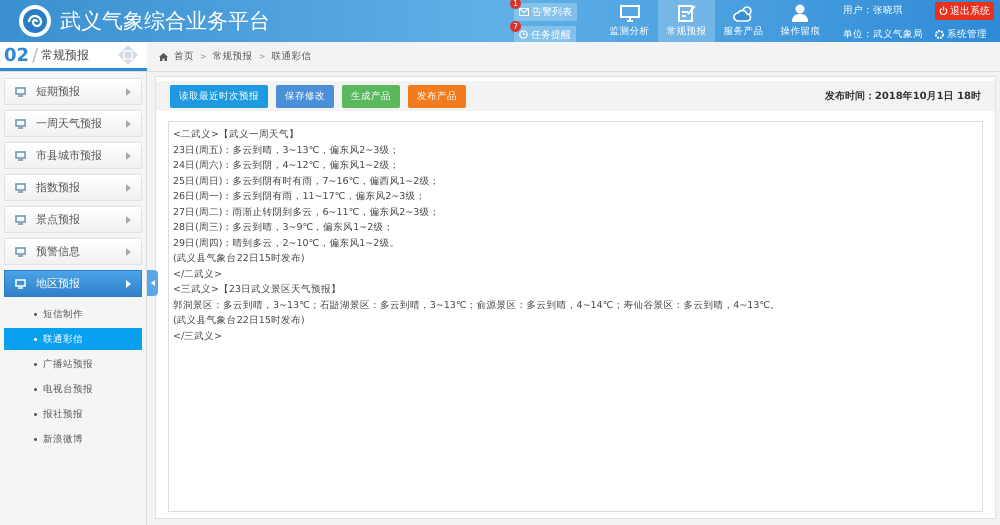 This screenshot has height=525, width=1000. Describe the element at coordinates (744, 31) in the screenshot. I see `nav-label: 服务产品` at that location.